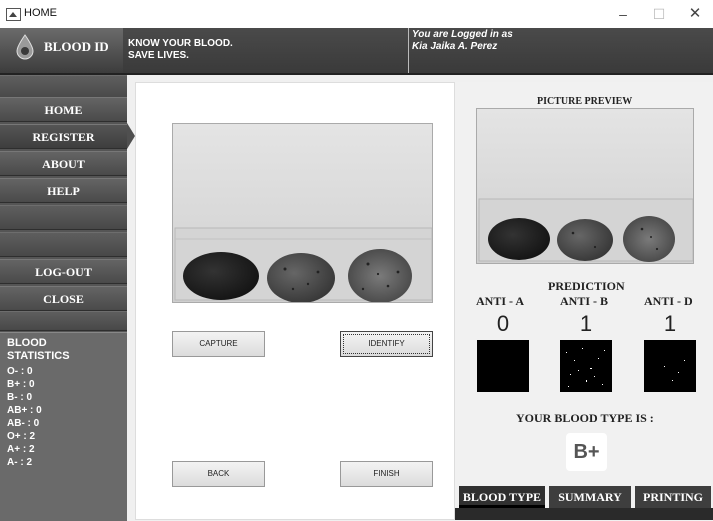 This screenshot has width=713, height=521. Describe the element at coordinates (38, 349) in the screenshot. I see `stats-title: BLOOD STATISTICS` at that location.